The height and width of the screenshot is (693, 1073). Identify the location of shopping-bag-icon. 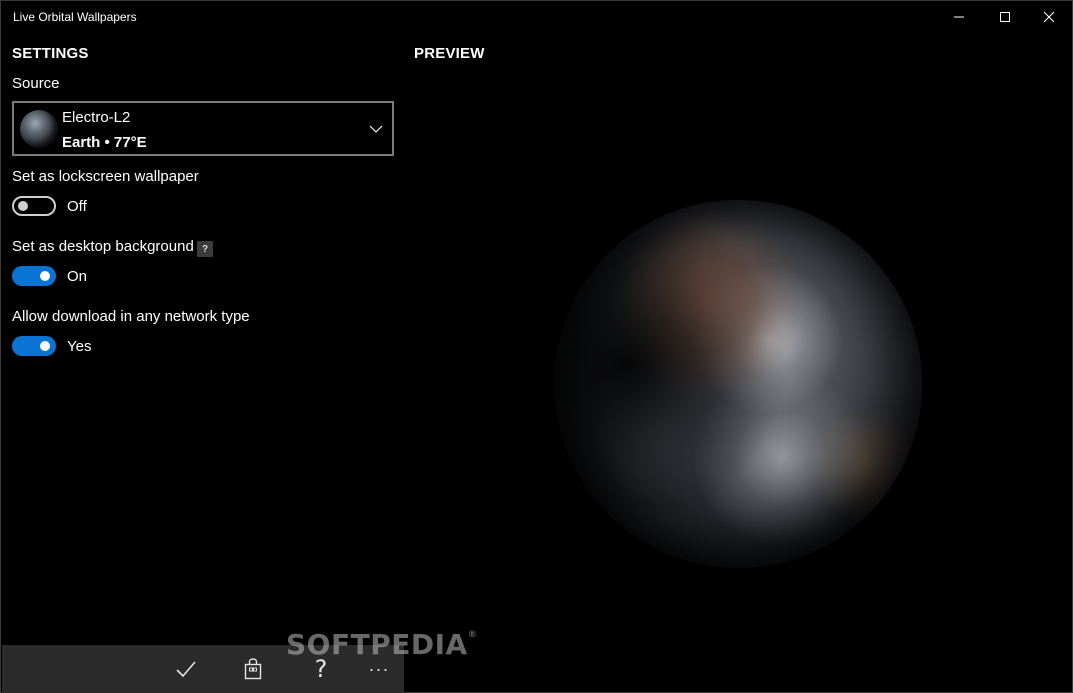
(253, 669).